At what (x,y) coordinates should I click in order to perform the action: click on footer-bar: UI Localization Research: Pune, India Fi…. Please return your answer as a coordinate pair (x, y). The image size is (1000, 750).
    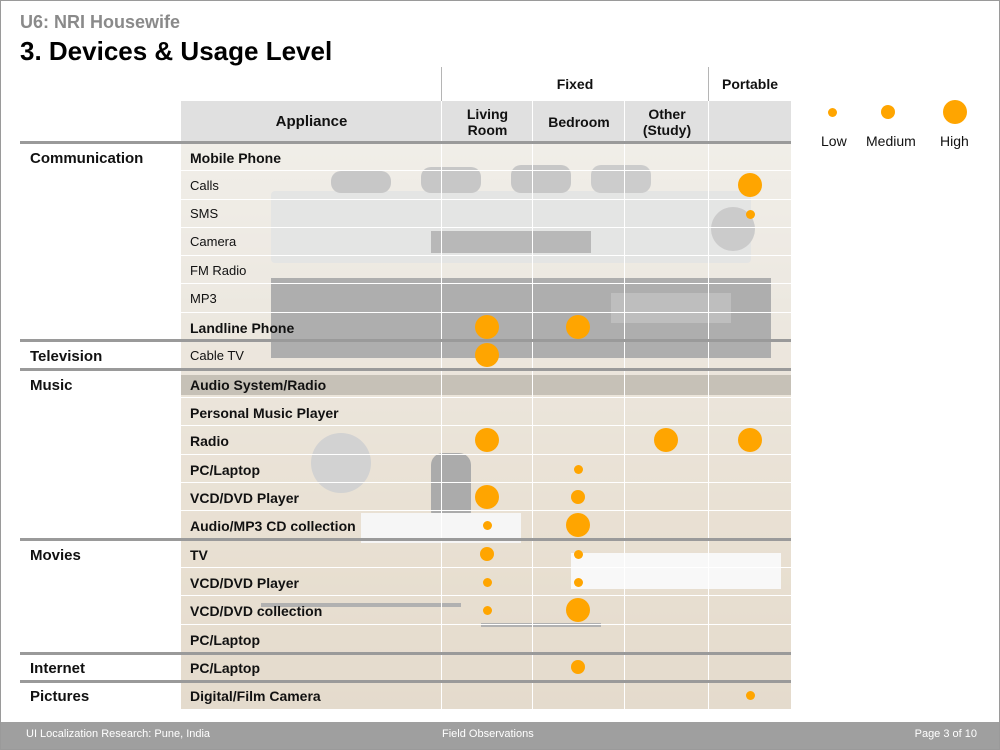
    Looking at the image, I should click on (500, 735).